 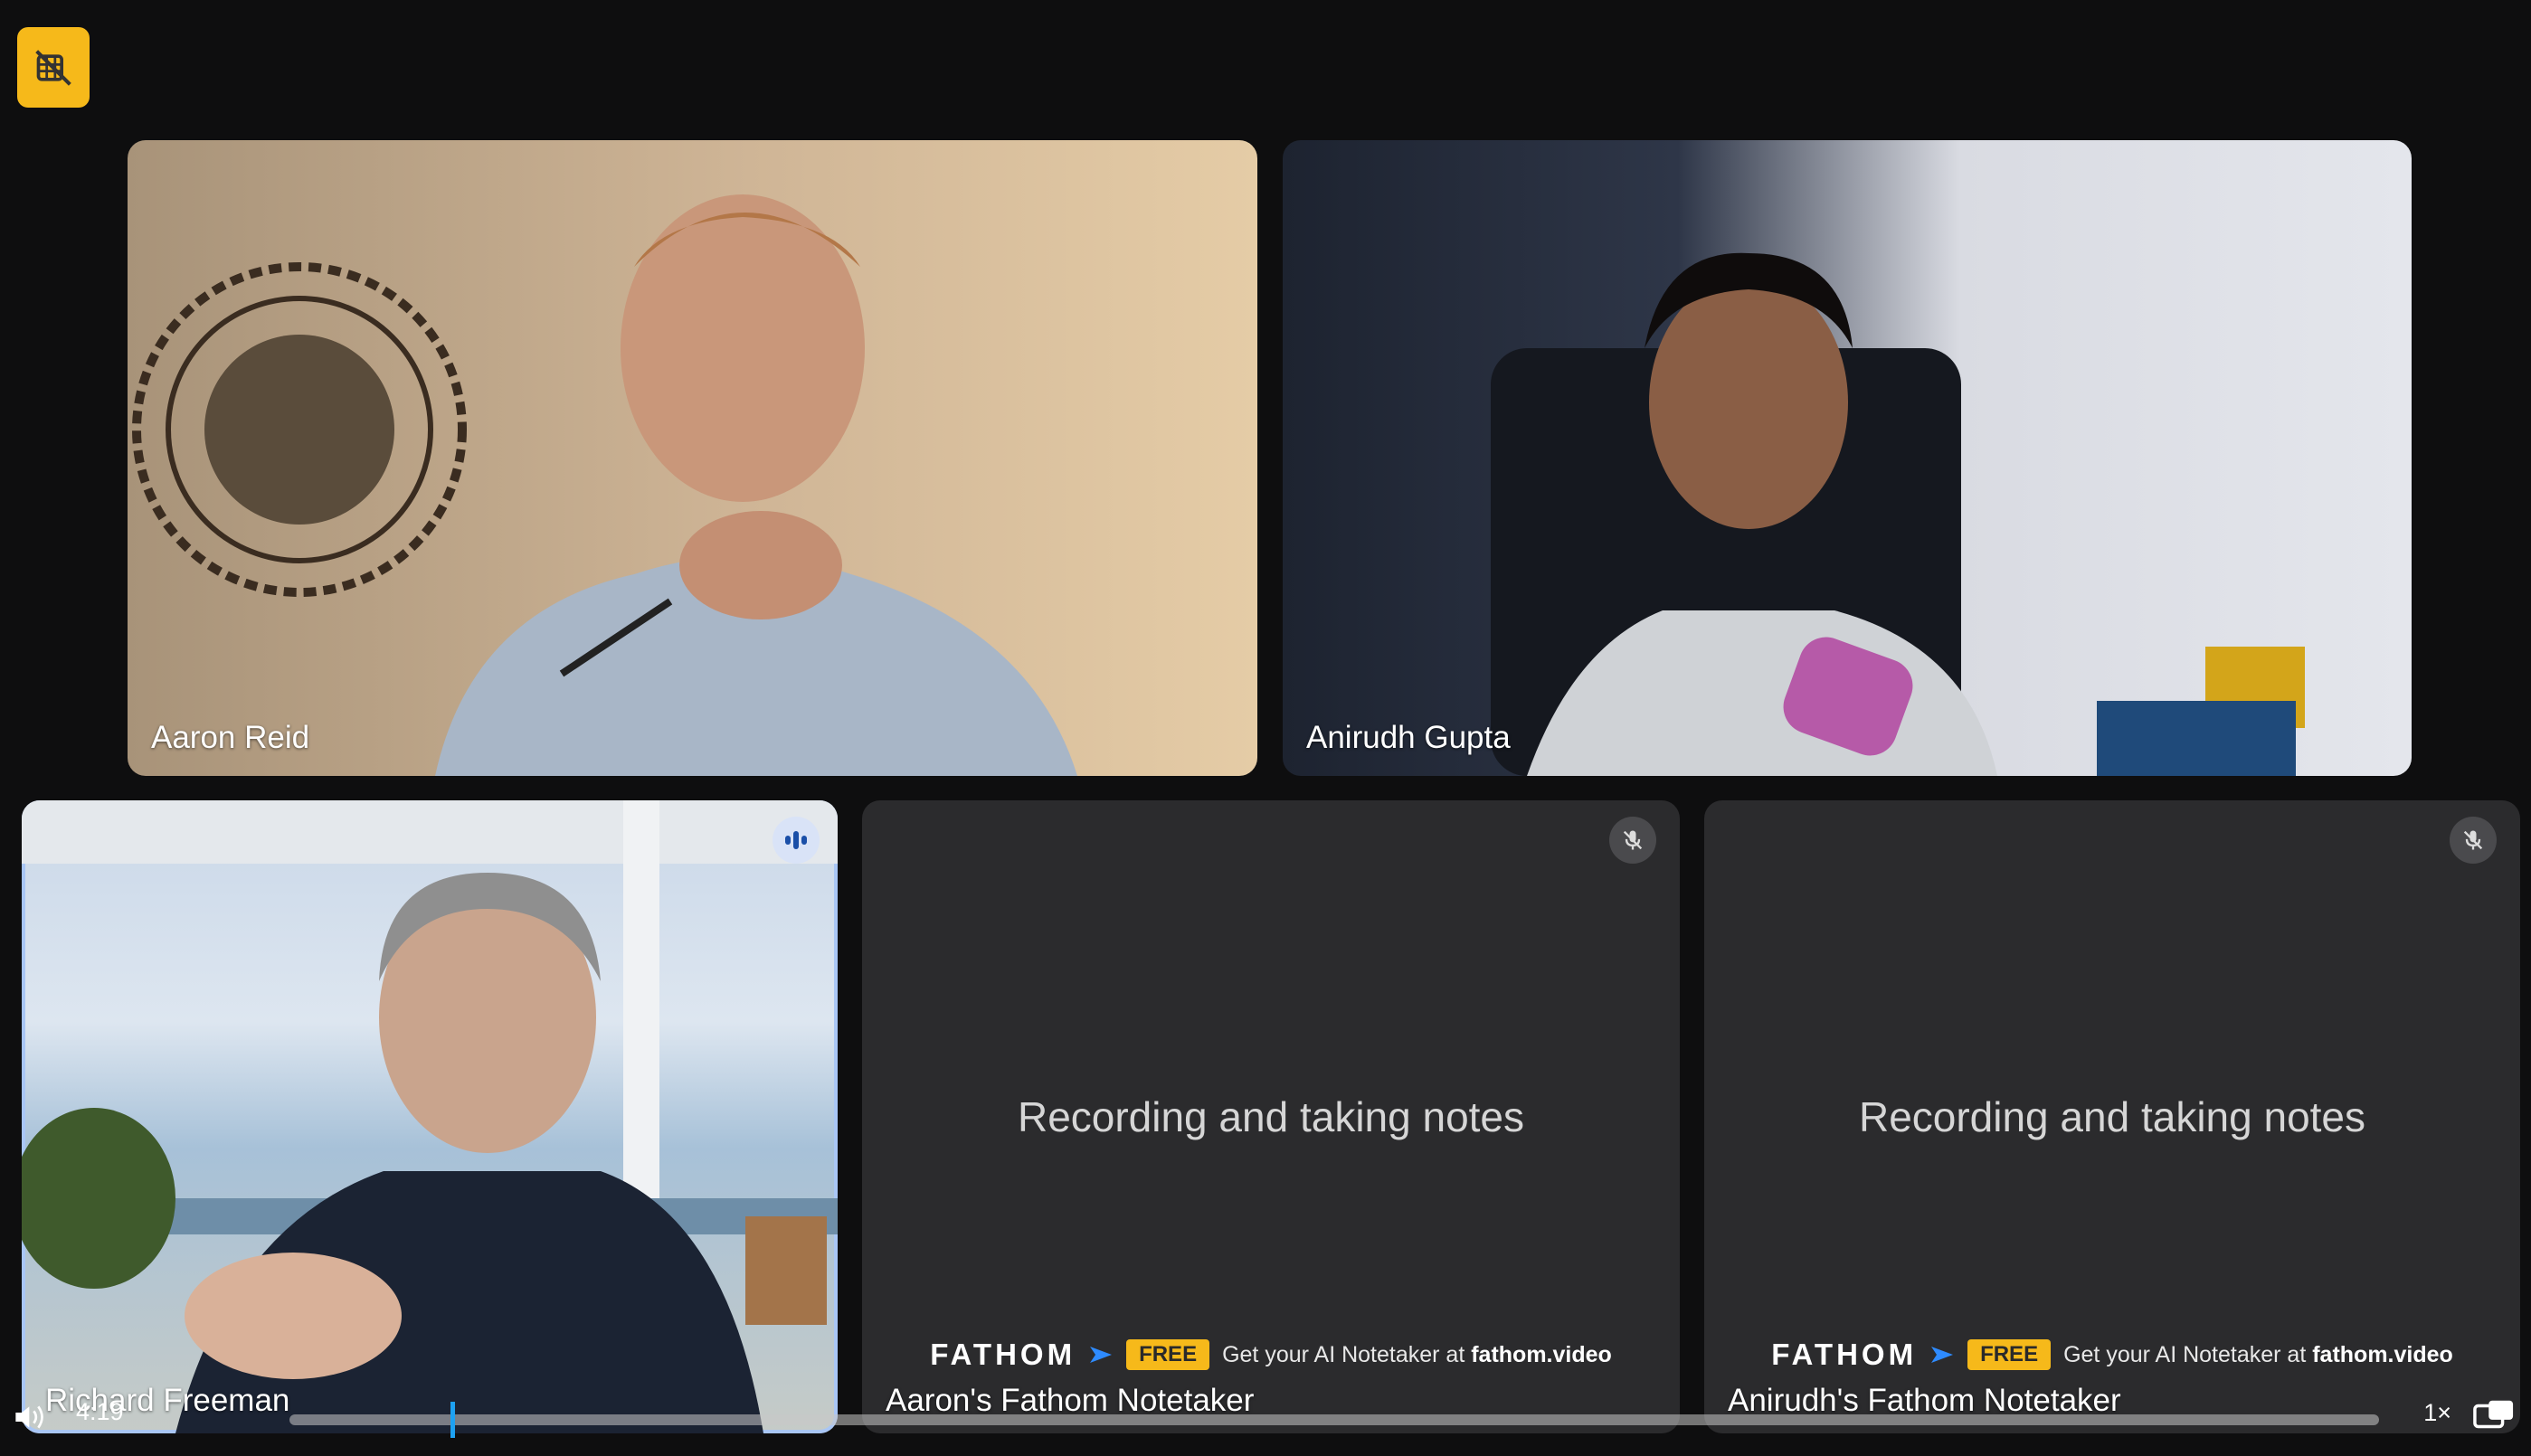 I want to click on progress-track, so click(x=1334, y=1419).